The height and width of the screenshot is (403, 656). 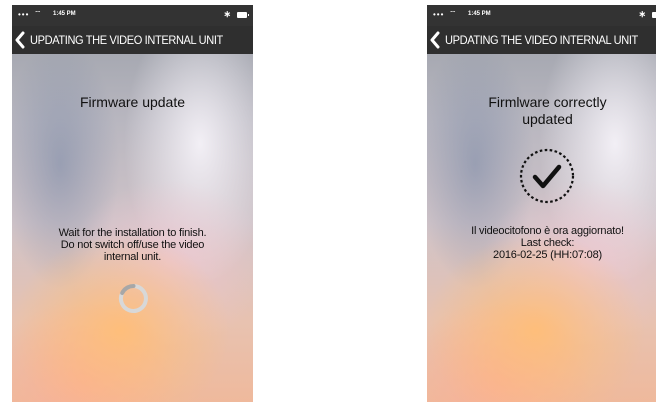 I want to click on screen-title: Firmware update, so click(x=132, y=102).